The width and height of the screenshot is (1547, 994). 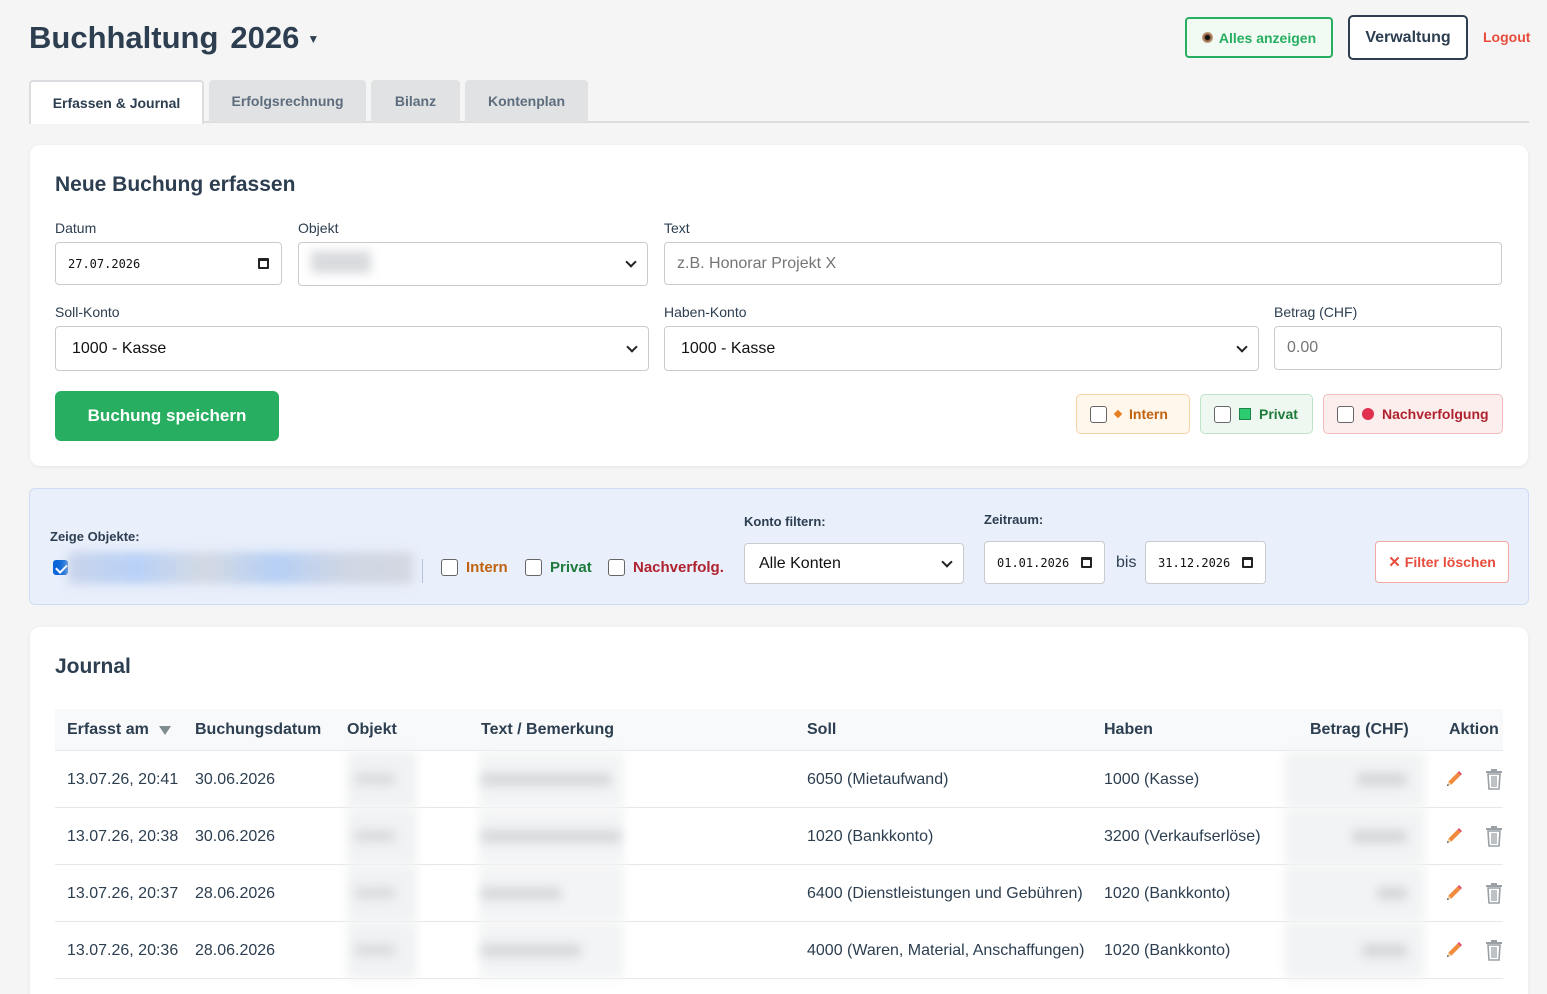 What do you see at coordinates (264, 38) in the screenshot?
I see `year-selector: 2026` at bounding box center [264, 38].